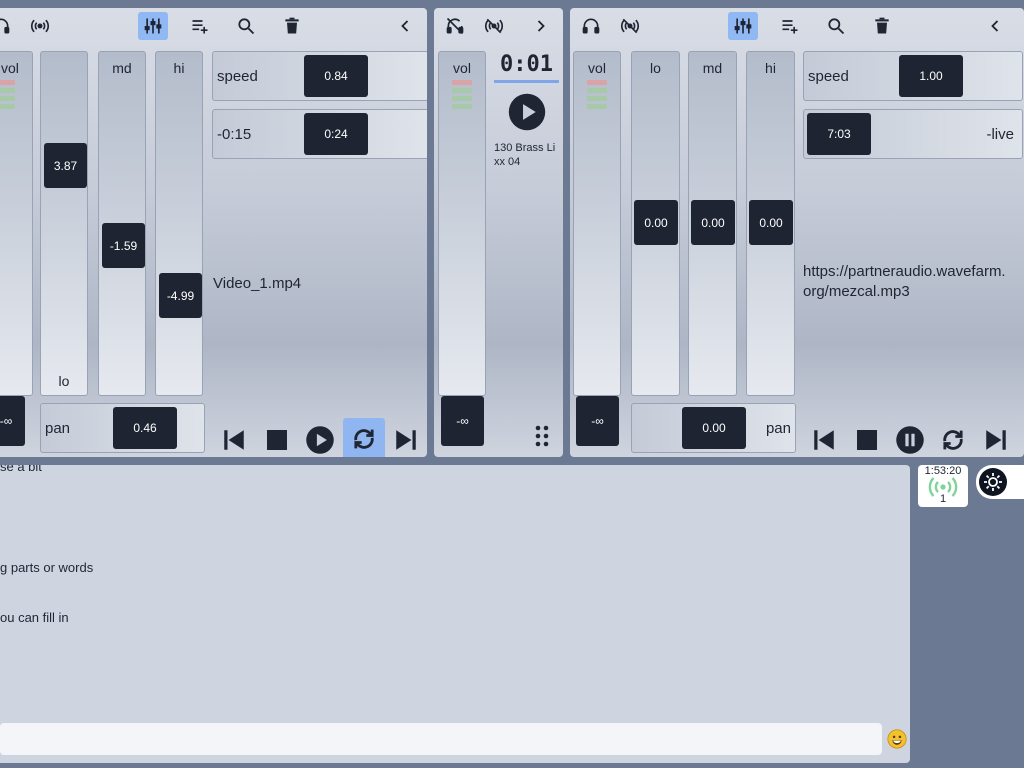  What do you see at coordinates (257, 283) in the screenshot?
I see `track-name: Video_1.mp4` at bounding box center [257, 283].